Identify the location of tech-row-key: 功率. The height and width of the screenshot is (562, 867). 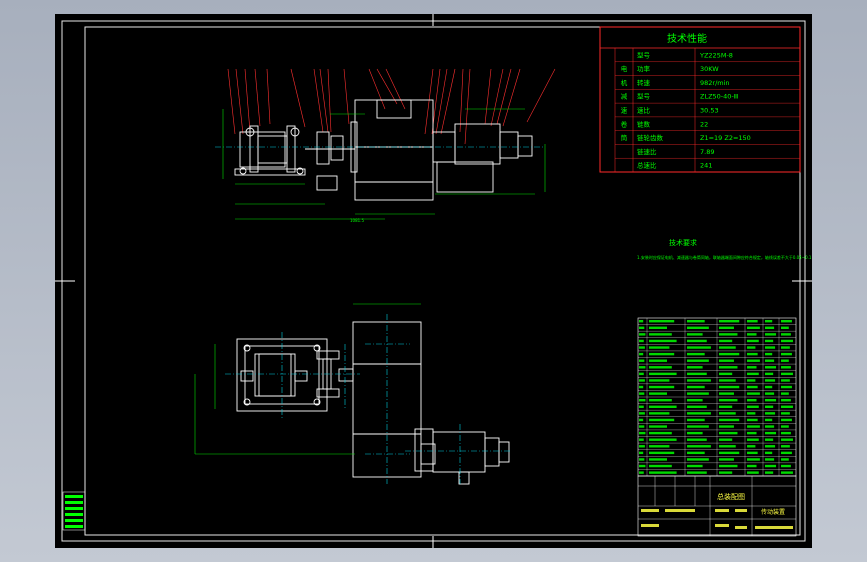
(644, 68).